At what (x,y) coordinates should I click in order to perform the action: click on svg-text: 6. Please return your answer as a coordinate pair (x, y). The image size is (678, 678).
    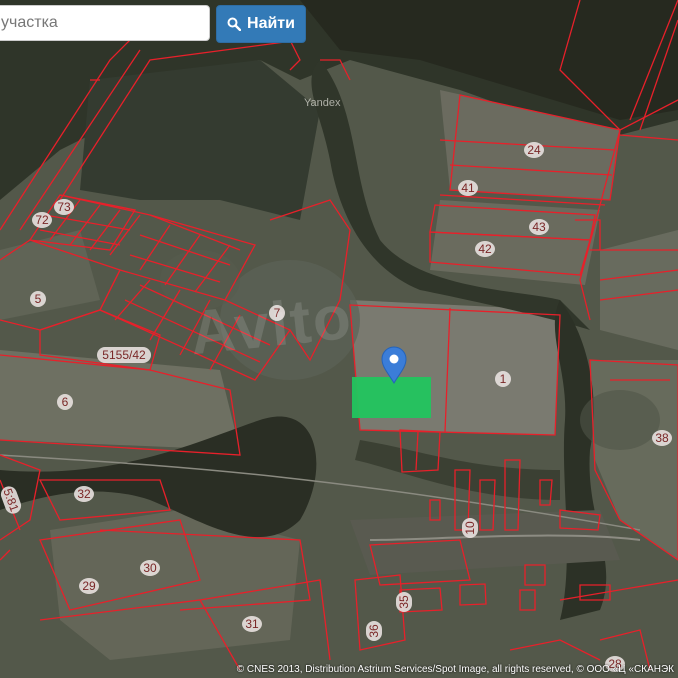
    Looking at the image, I should click on (65, 402).